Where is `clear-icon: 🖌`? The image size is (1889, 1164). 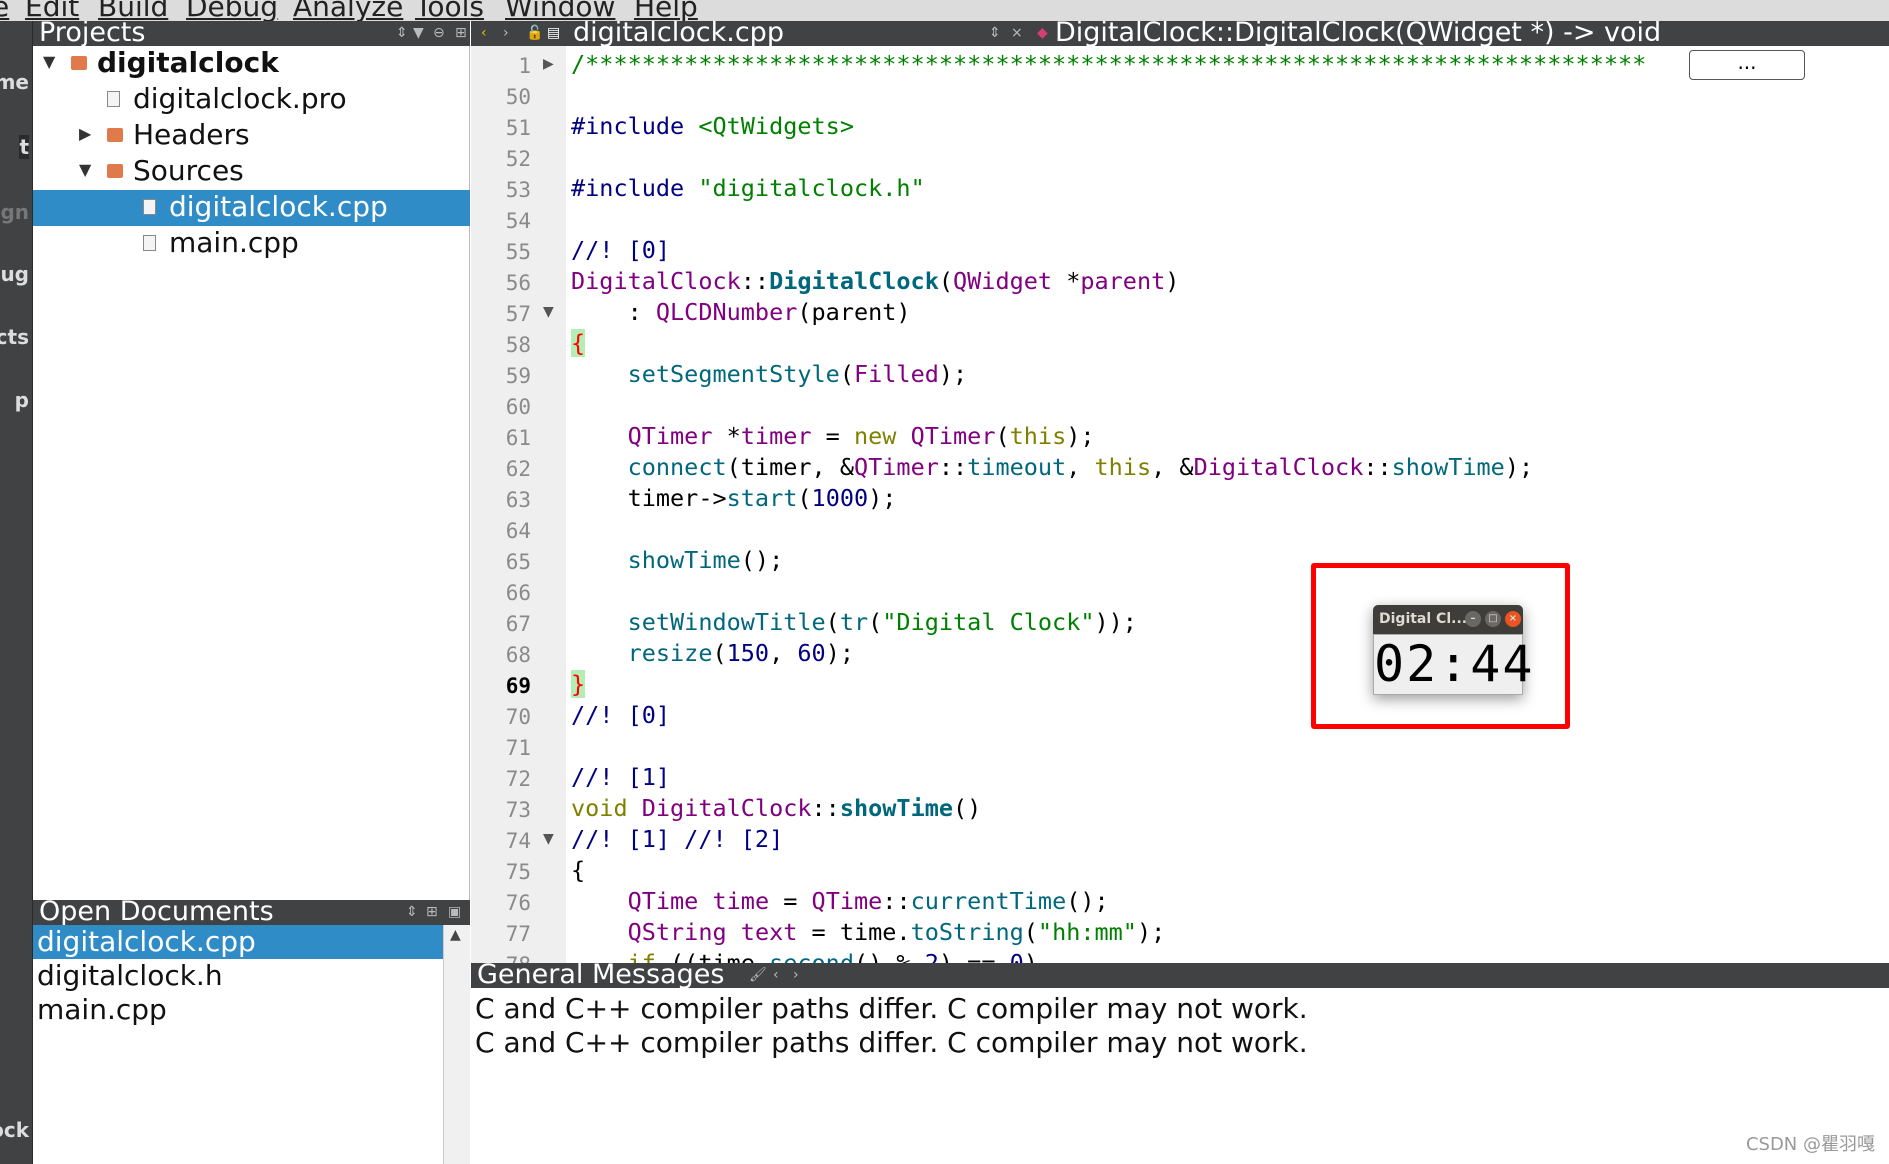
clear-icon: 🖌 is located at coordinates (758, 975).